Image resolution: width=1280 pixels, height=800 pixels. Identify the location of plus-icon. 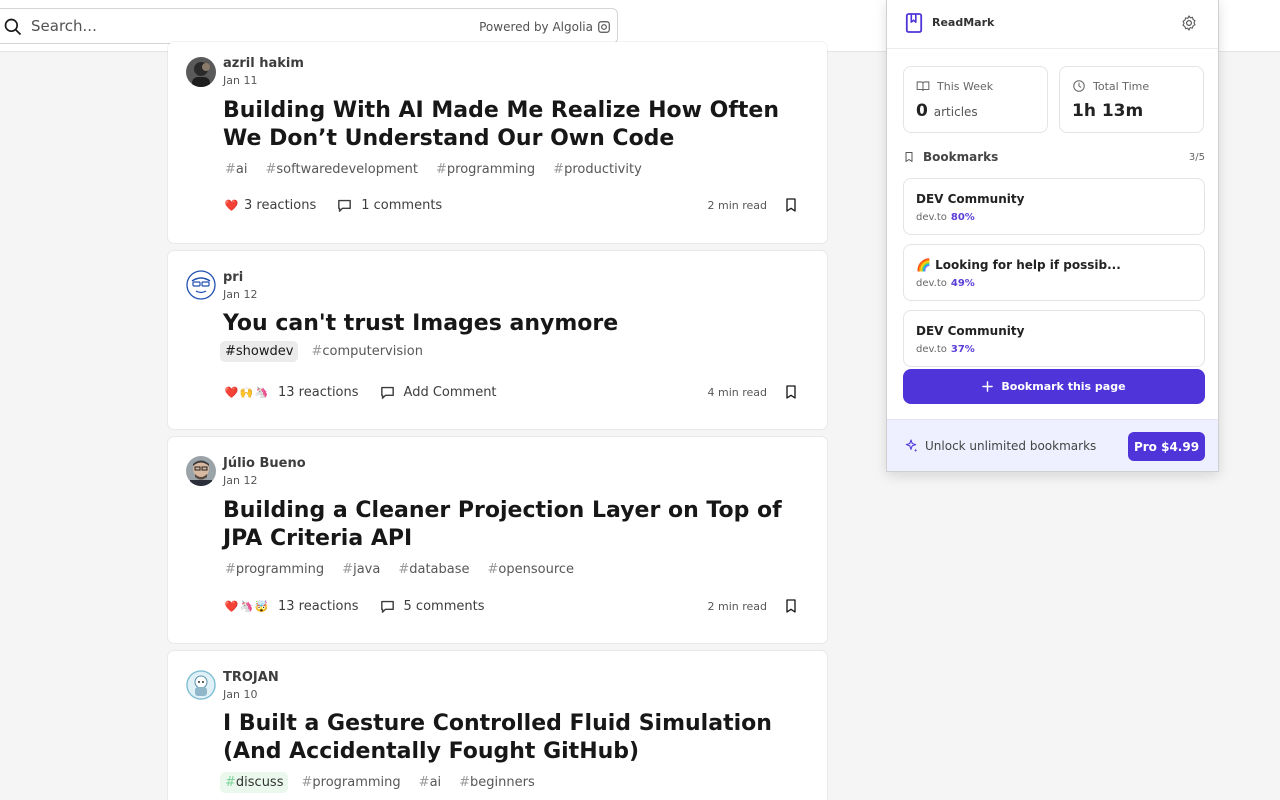
(988, 386).